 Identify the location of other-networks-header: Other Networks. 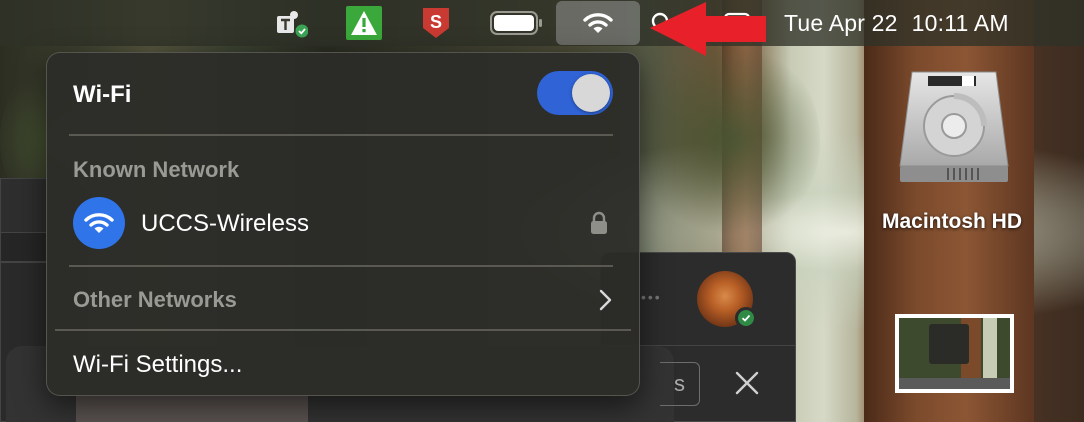
(155, 300).